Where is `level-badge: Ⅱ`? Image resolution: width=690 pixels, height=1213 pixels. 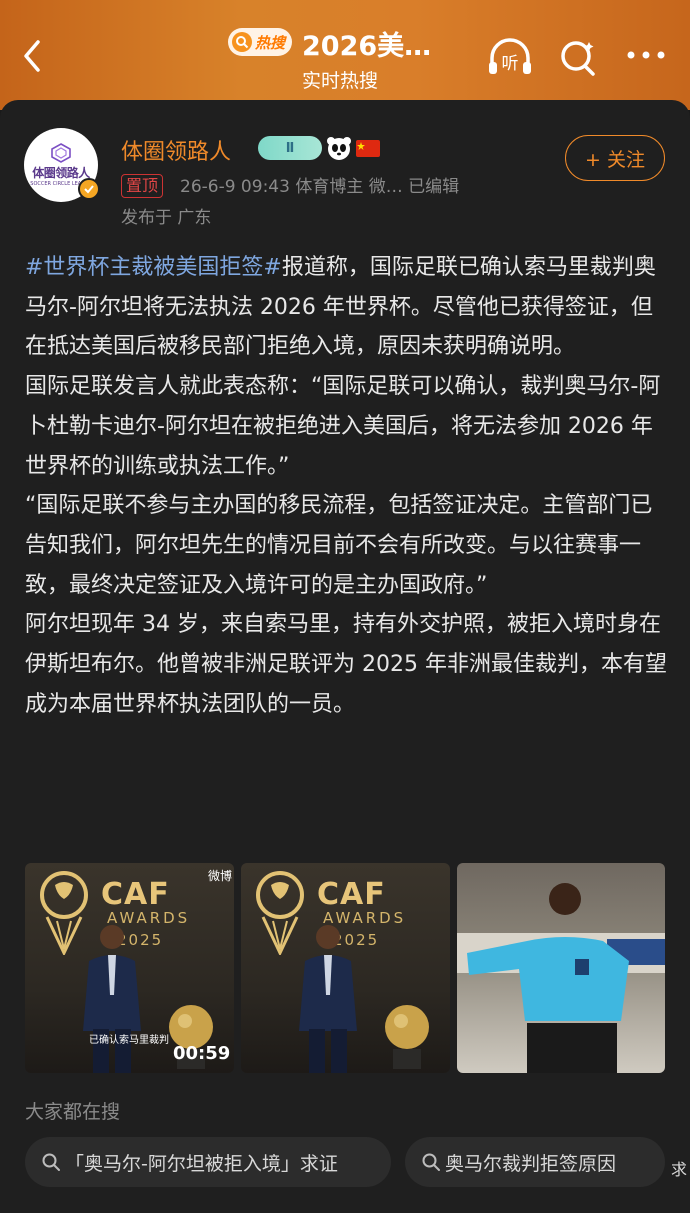
level-badge: Ⅱ is located at coordinates (290, 148).